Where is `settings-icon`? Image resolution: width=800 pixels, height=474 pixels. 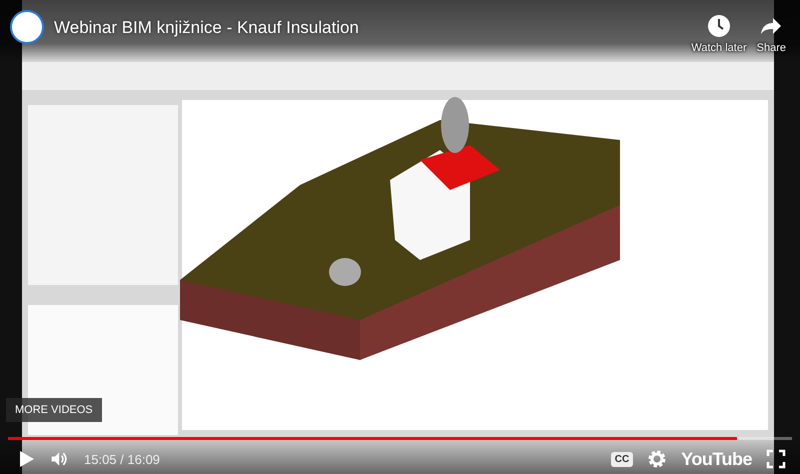 settings-icon is located at coordinates (657, 459).